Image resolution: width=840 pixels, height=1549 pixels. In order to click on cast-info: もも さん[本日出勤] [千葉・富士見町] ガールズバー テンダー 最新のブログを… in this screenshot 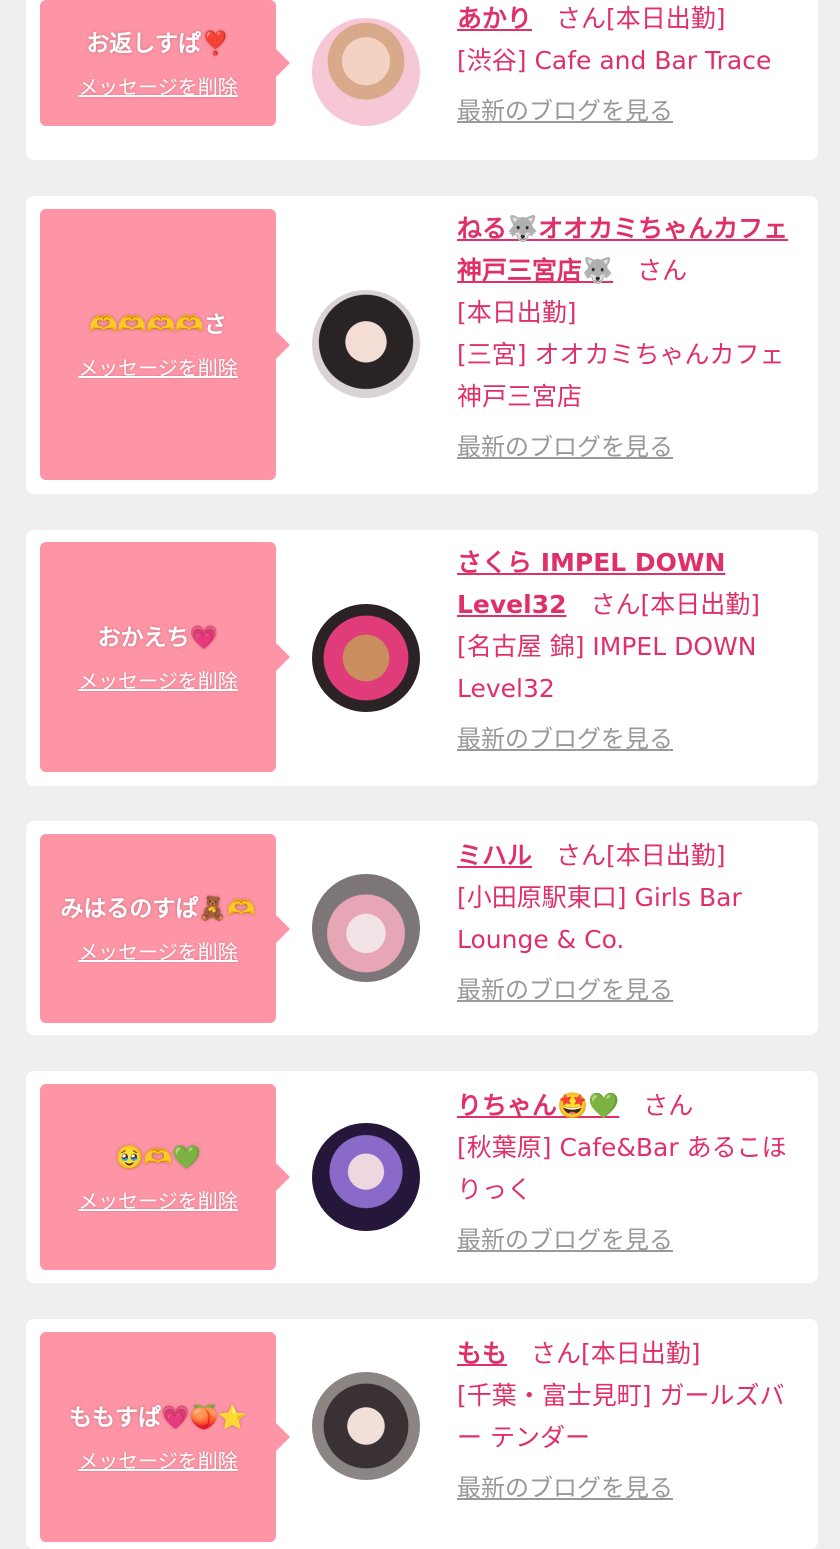, I will do `click(629, 1421)`.